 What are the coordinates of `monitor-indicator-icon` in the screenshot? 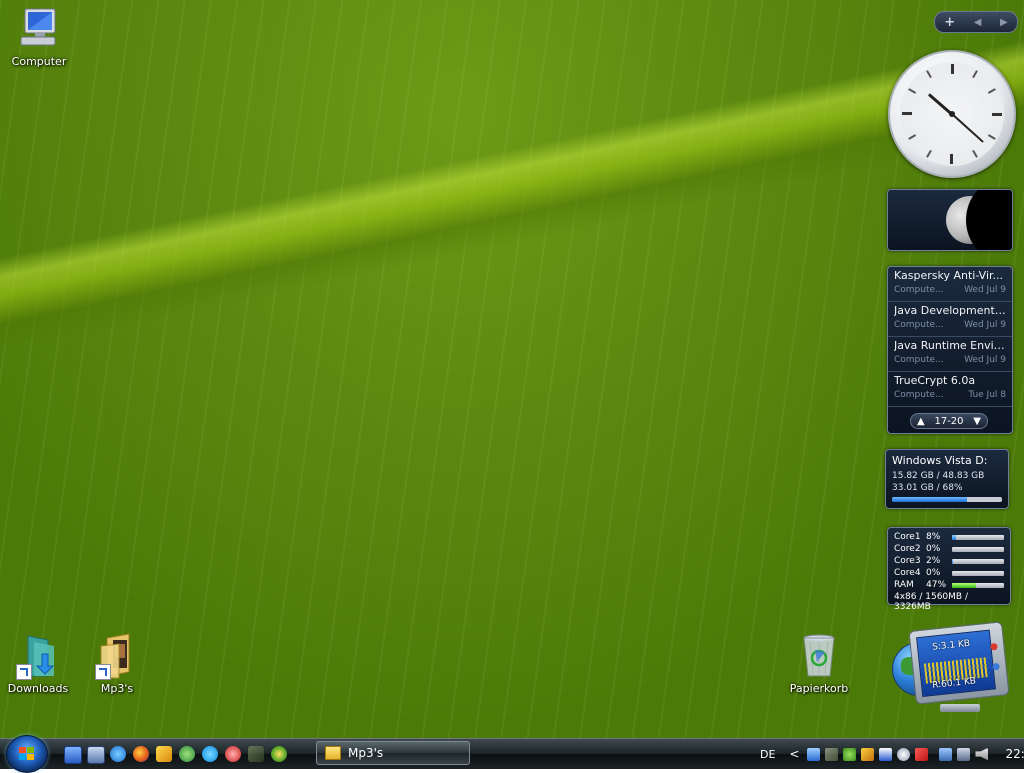 It's located at (994, 646).